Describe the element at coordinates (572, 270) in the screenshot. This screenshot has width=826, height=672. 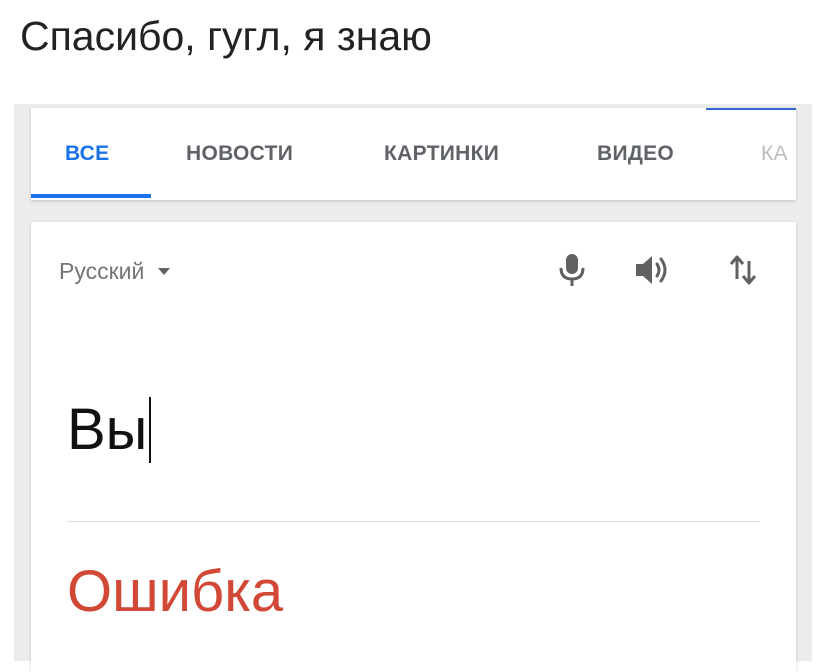
I see `microphone-icon` at that location.